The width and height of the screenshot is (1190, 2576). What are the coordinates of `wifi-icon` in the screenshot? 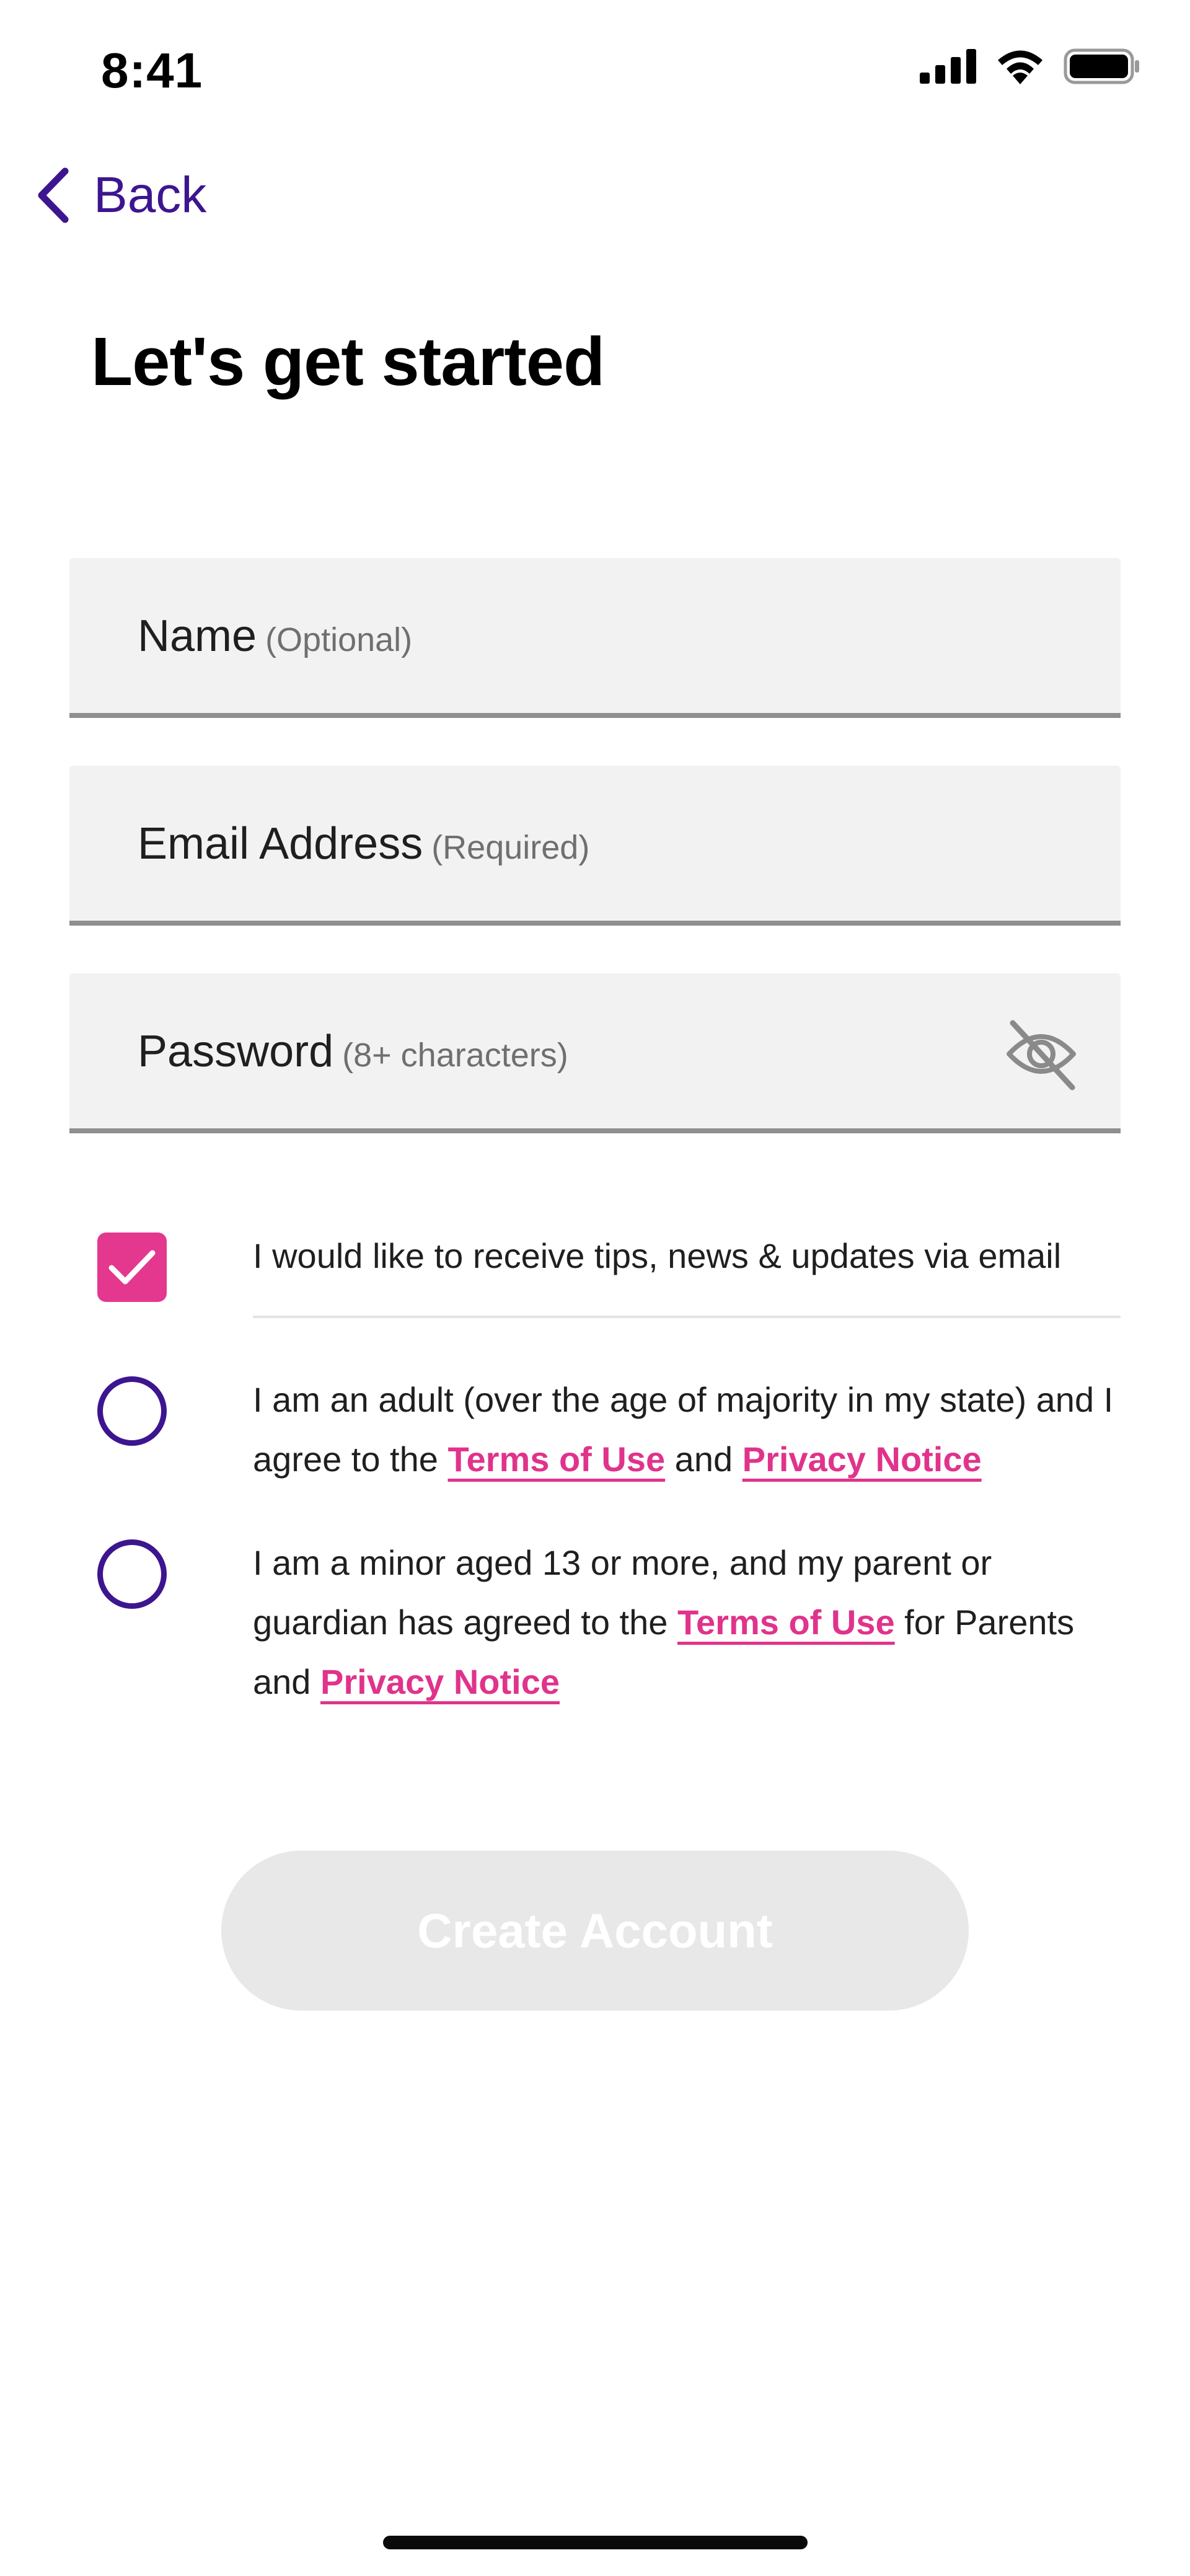 It's located at (1020, 67).